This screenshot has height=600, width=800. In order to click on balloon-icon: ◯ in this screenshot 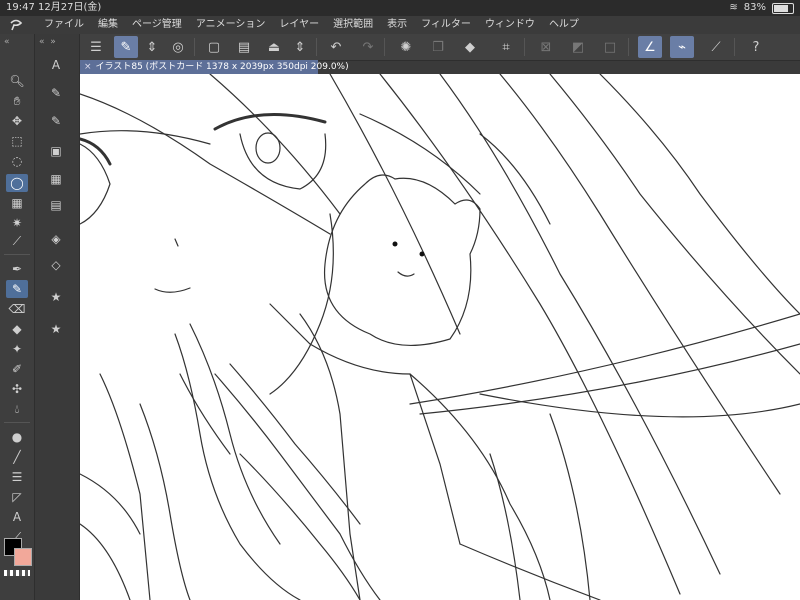, I will do `click(17, 183)`.